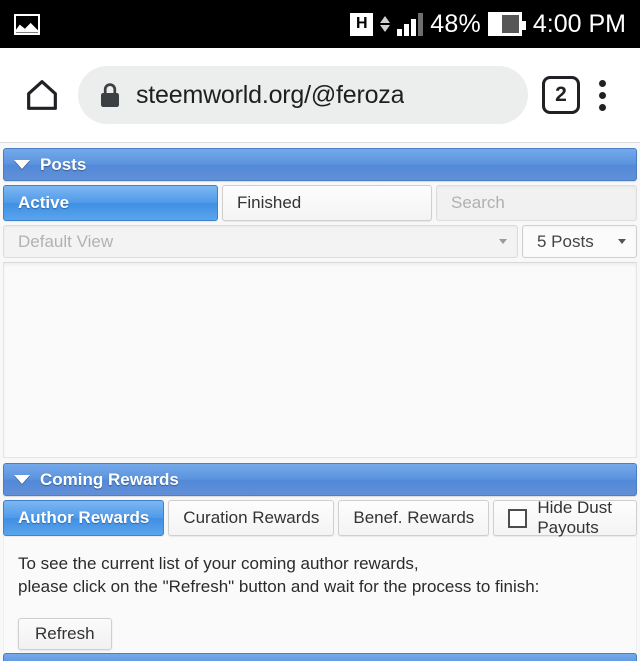  I want to click on post-count-select-value: 5 Posts, so click(565, 241).